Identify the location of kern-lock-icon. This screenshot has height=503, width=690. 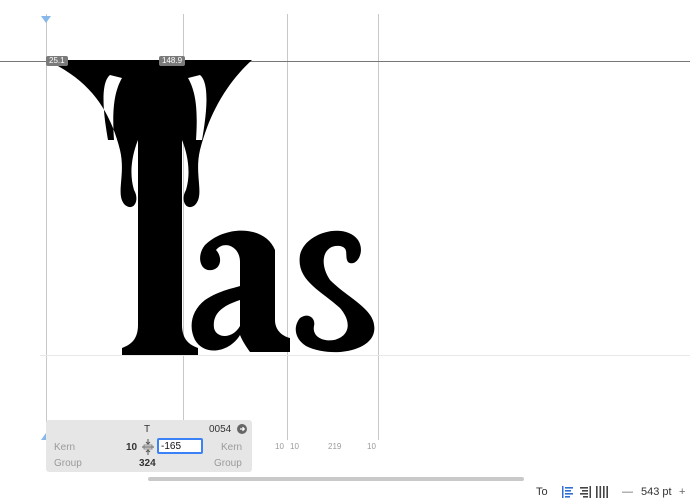
(148, 447).